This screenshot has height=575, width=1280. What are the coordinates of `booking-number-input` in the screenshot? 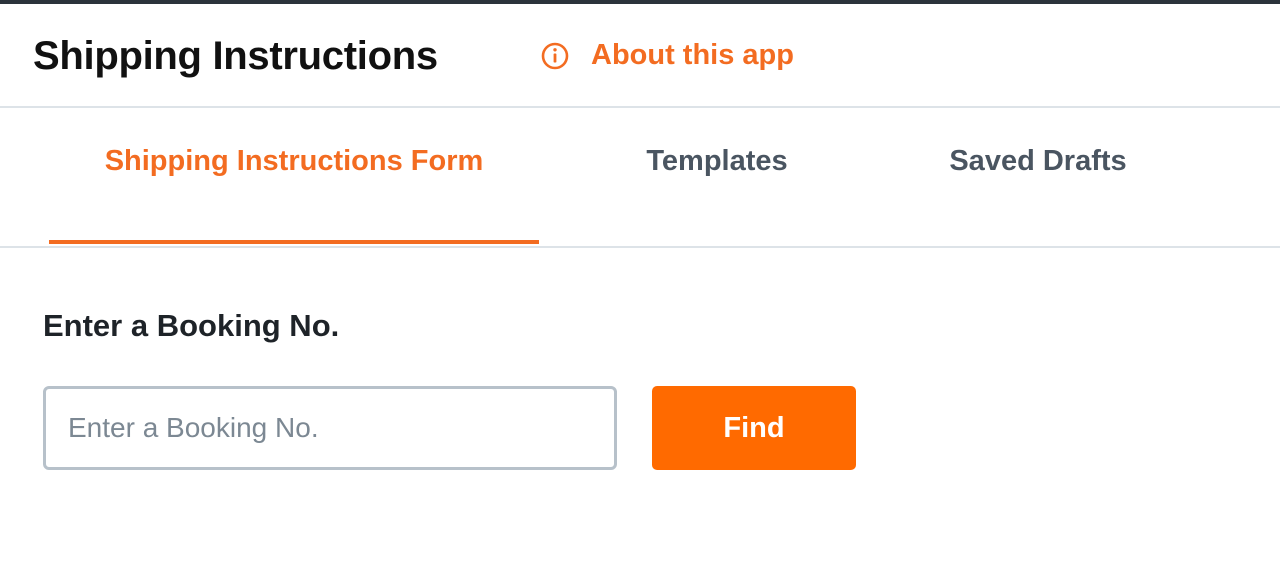 It's located at (330, 428).